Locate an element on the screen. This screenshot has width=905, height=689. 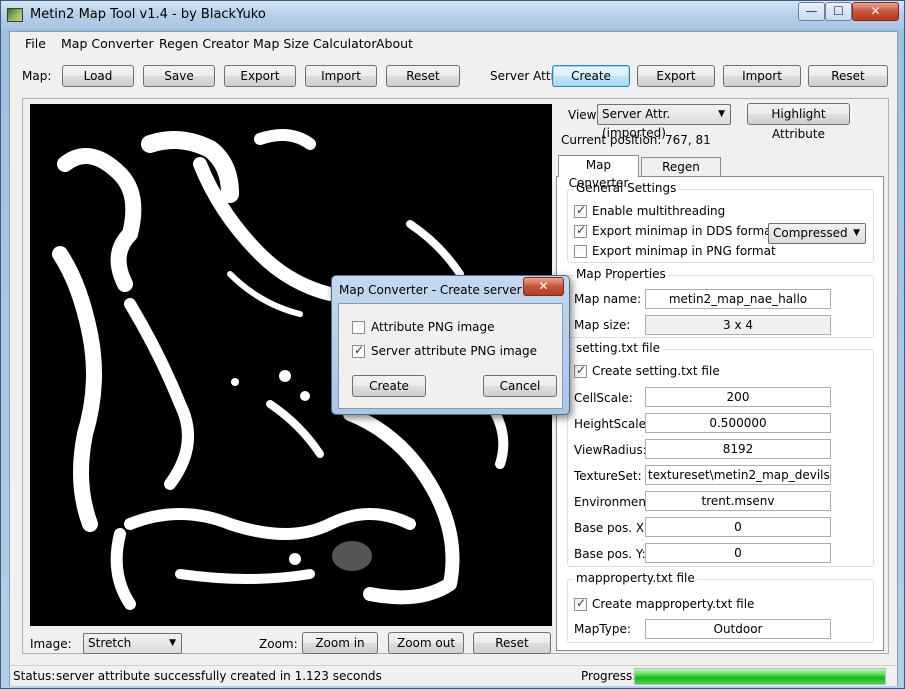
server-attribute-png-checkbox is located at coordinates (358, 350).